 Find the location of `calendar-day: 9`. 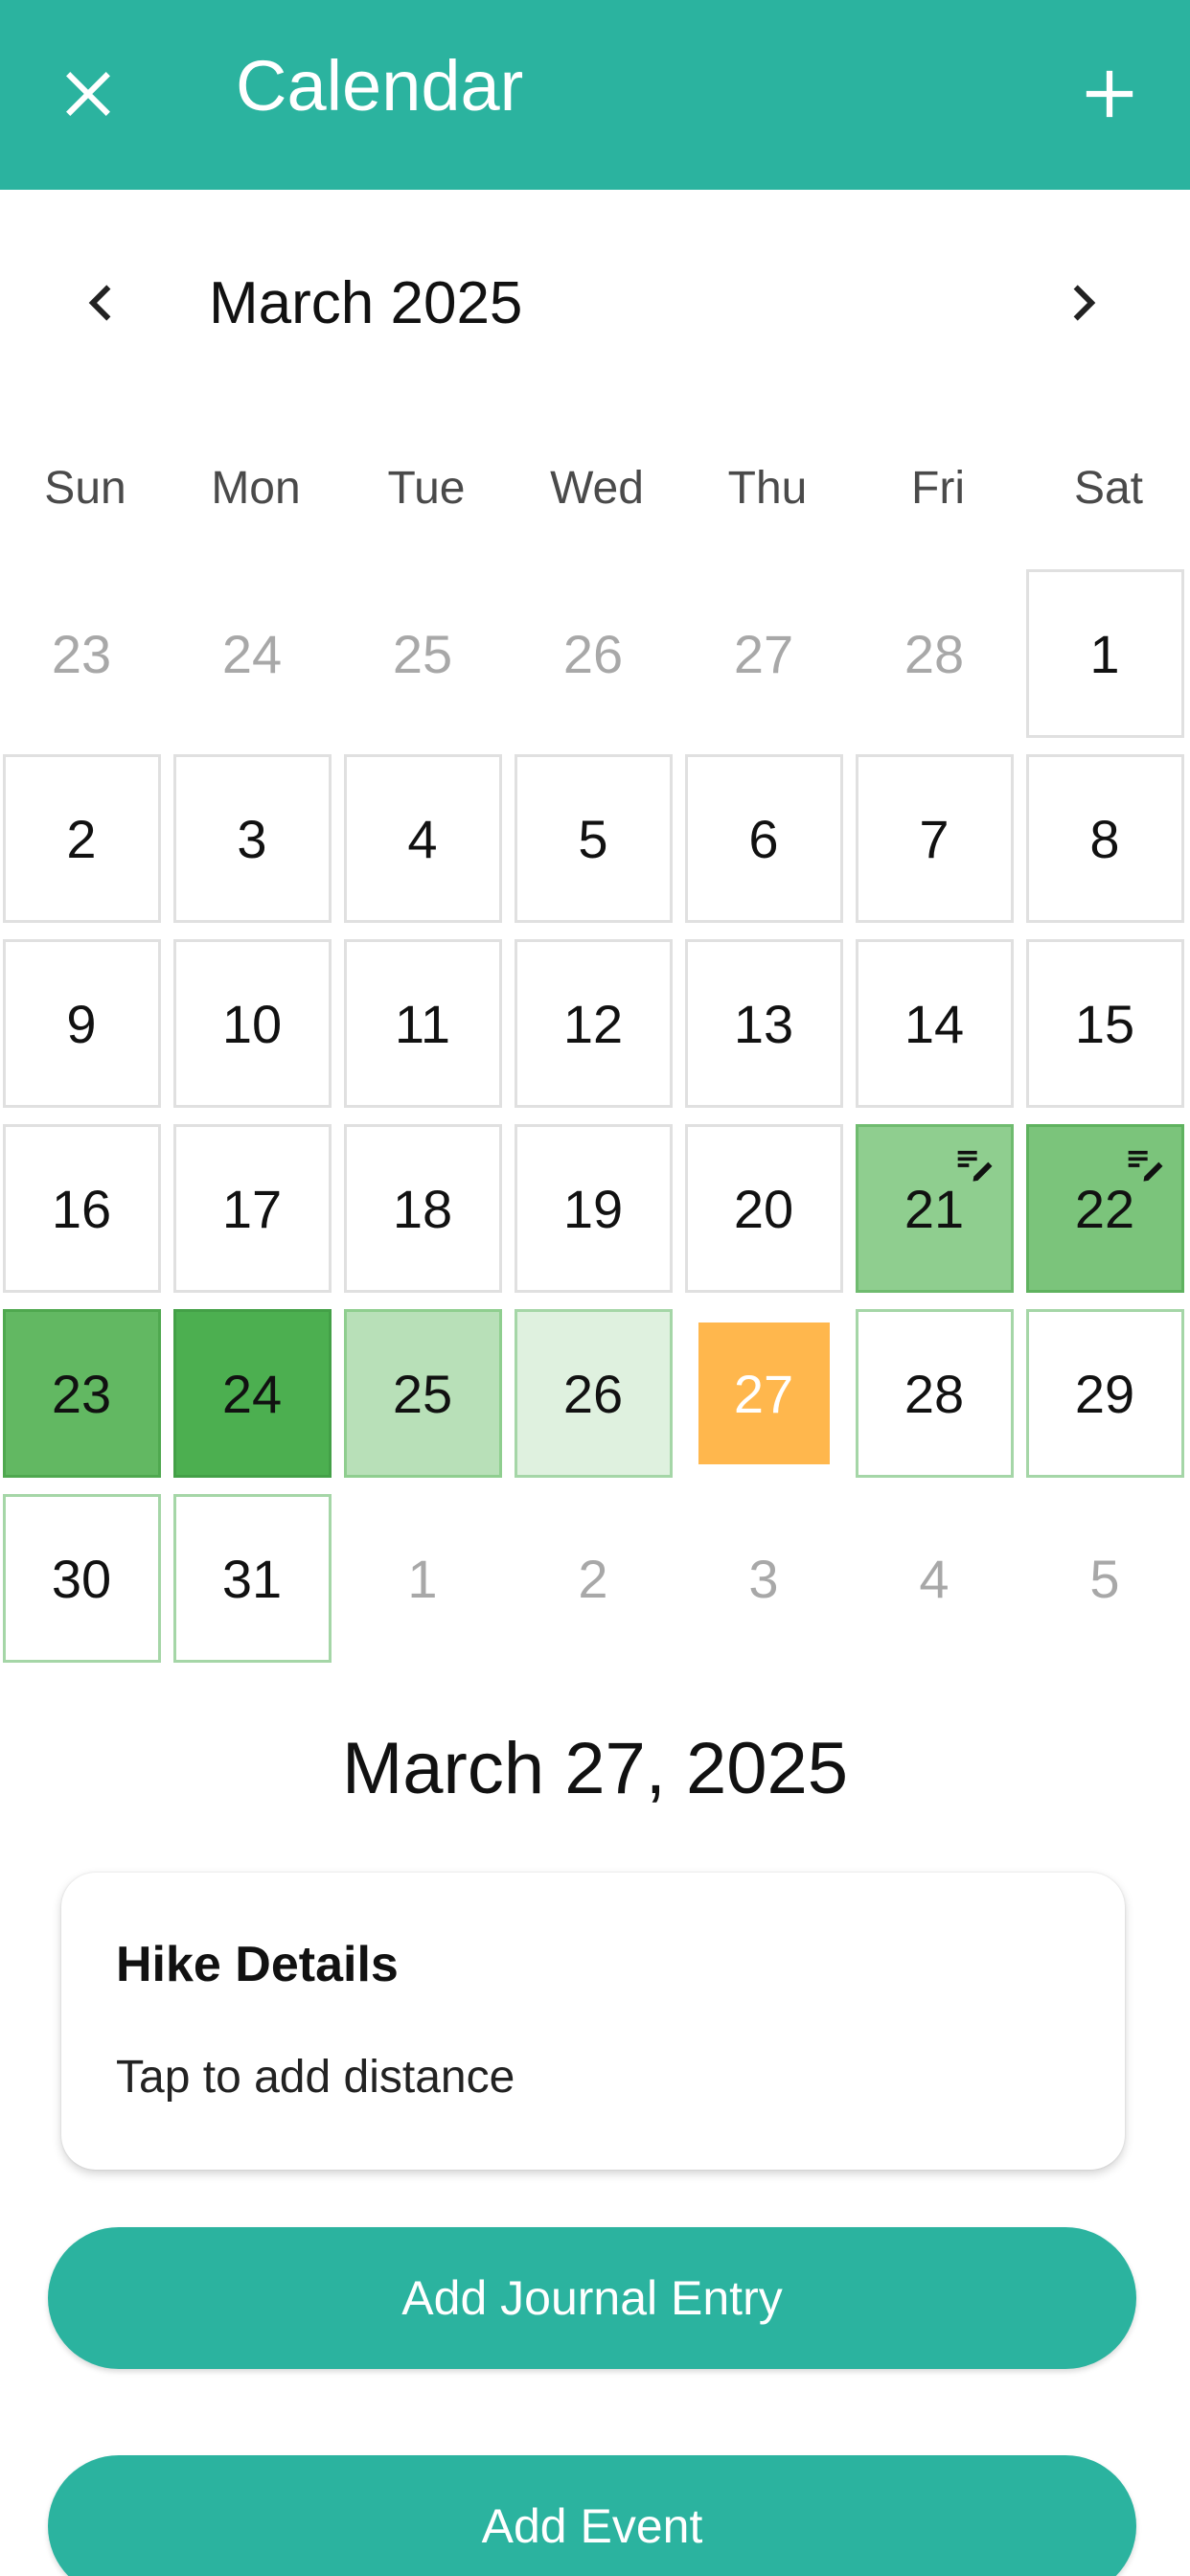

calendar-day: 9 is located at coordinates (82, 1023).